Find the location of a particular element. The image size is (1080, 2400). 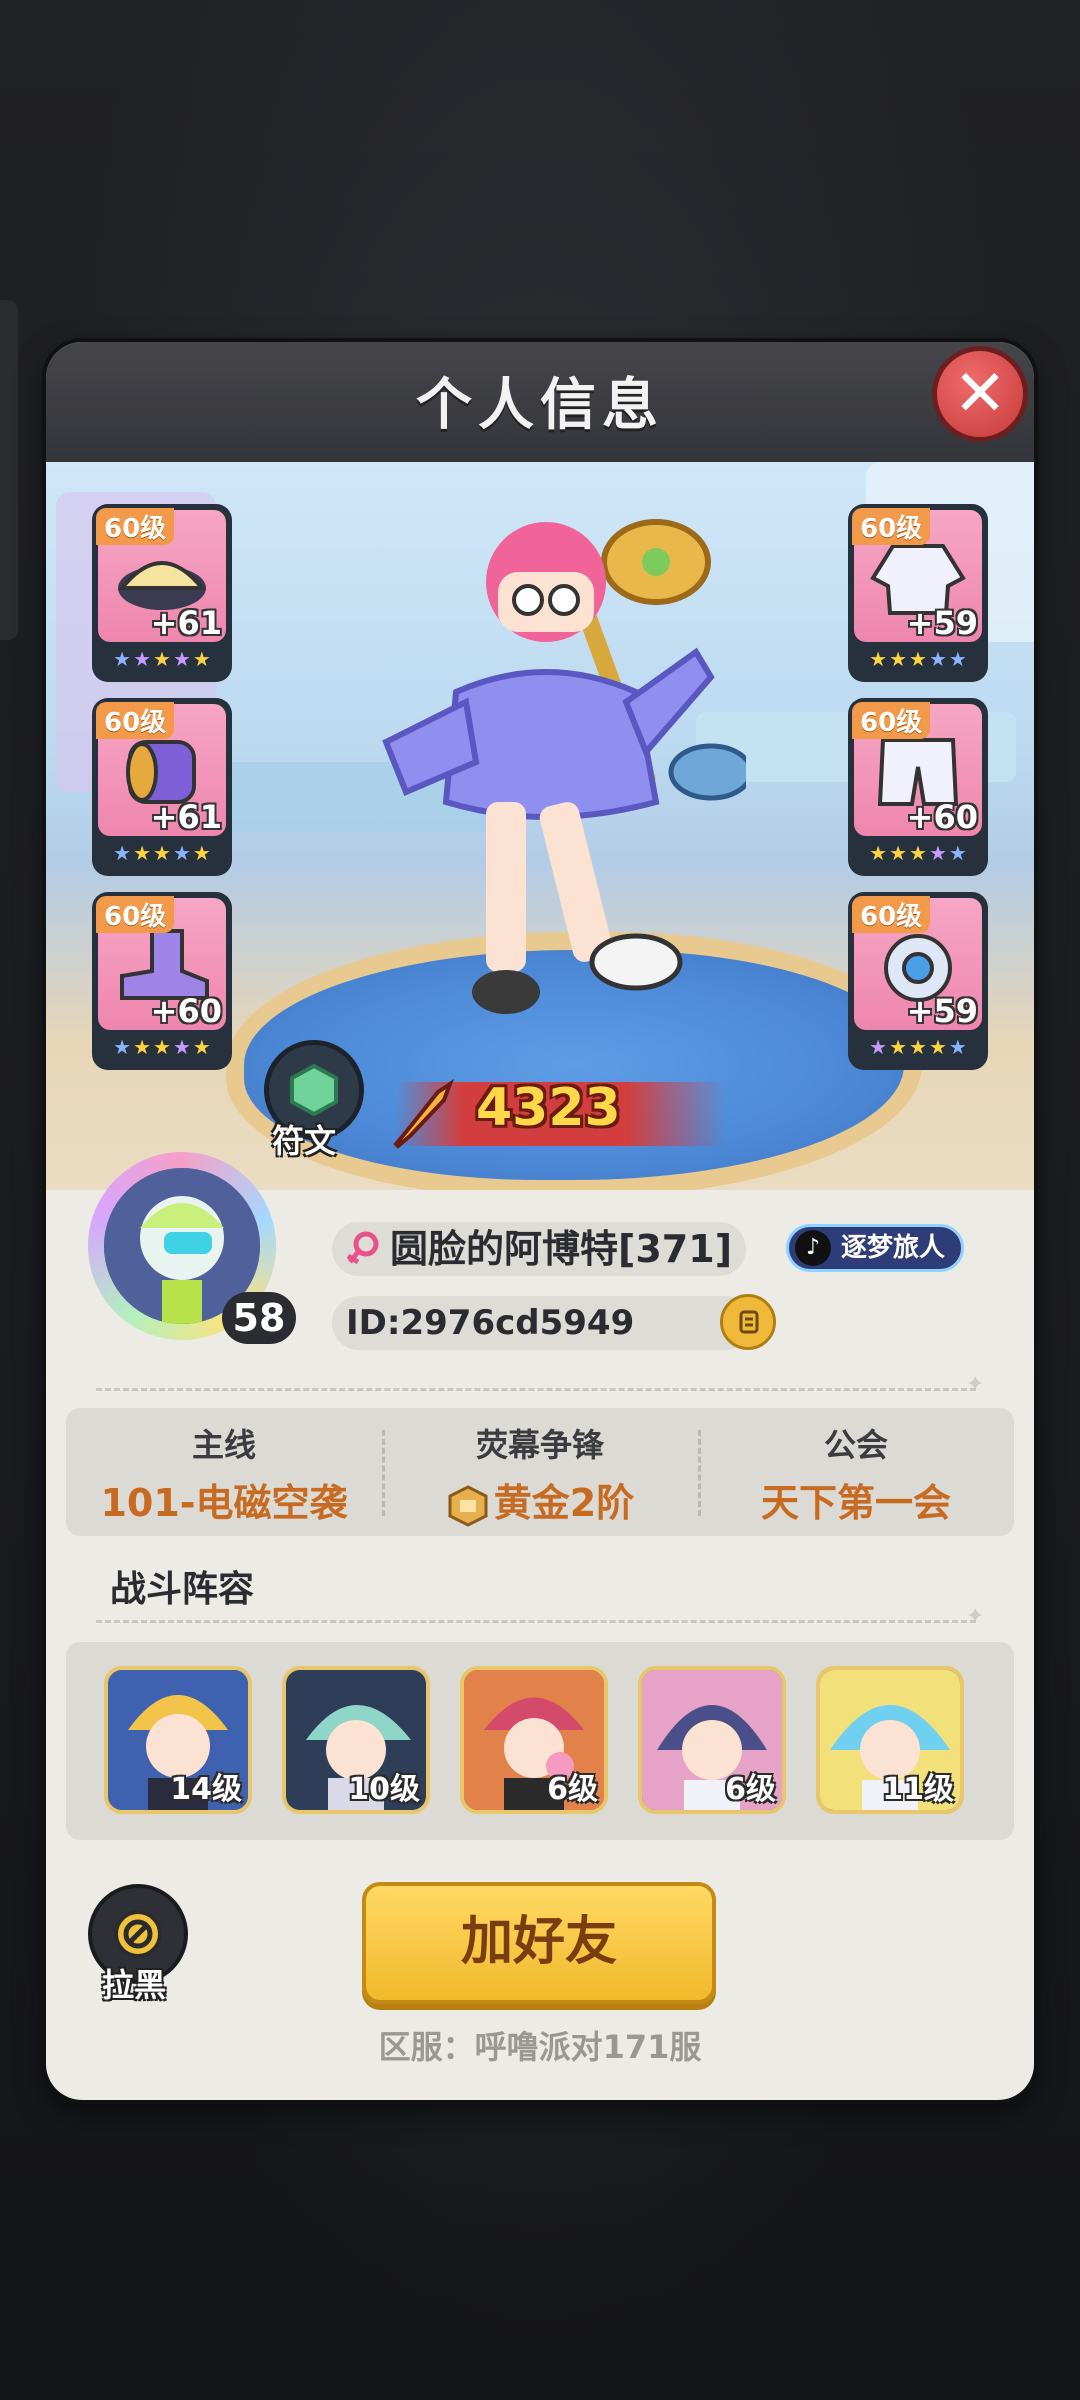

add-friend-button: 加好友 is located at coordinates (539, 1943).